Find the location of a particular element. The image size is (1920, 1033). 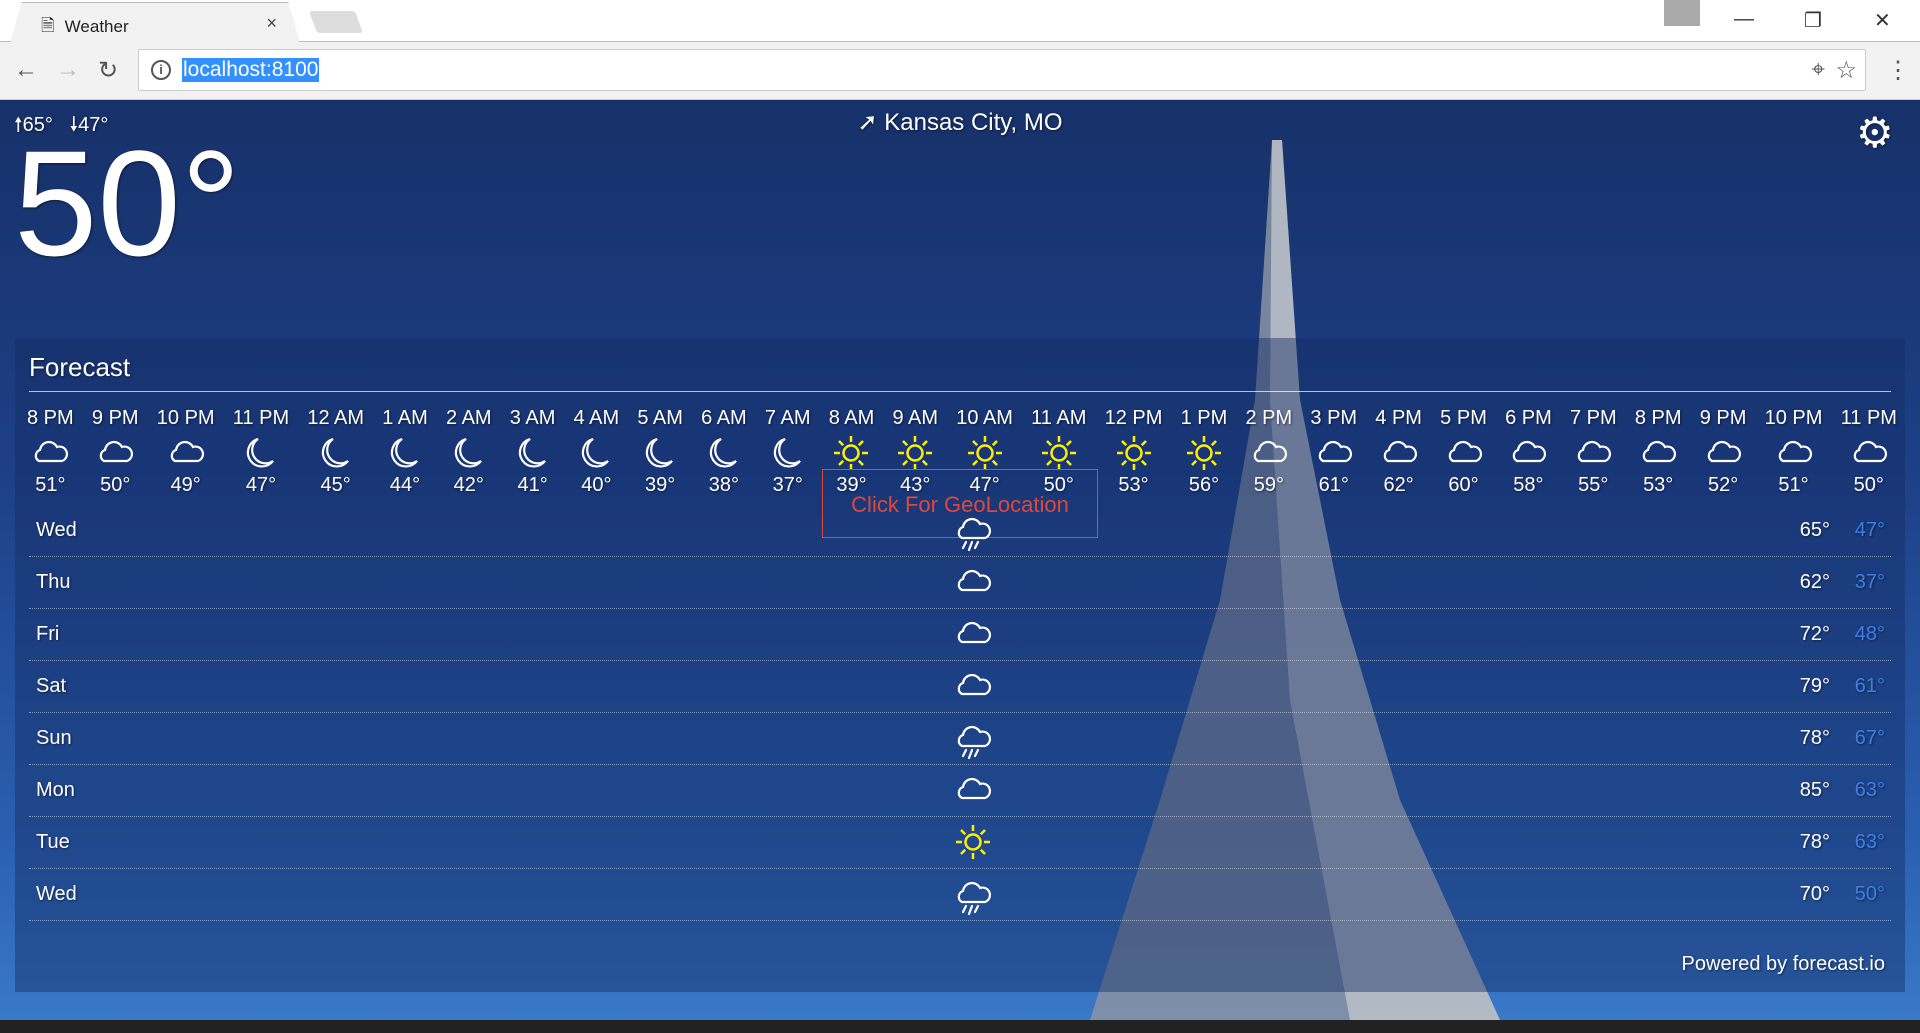

day-name: Fri is located at coordinates (48, 634).